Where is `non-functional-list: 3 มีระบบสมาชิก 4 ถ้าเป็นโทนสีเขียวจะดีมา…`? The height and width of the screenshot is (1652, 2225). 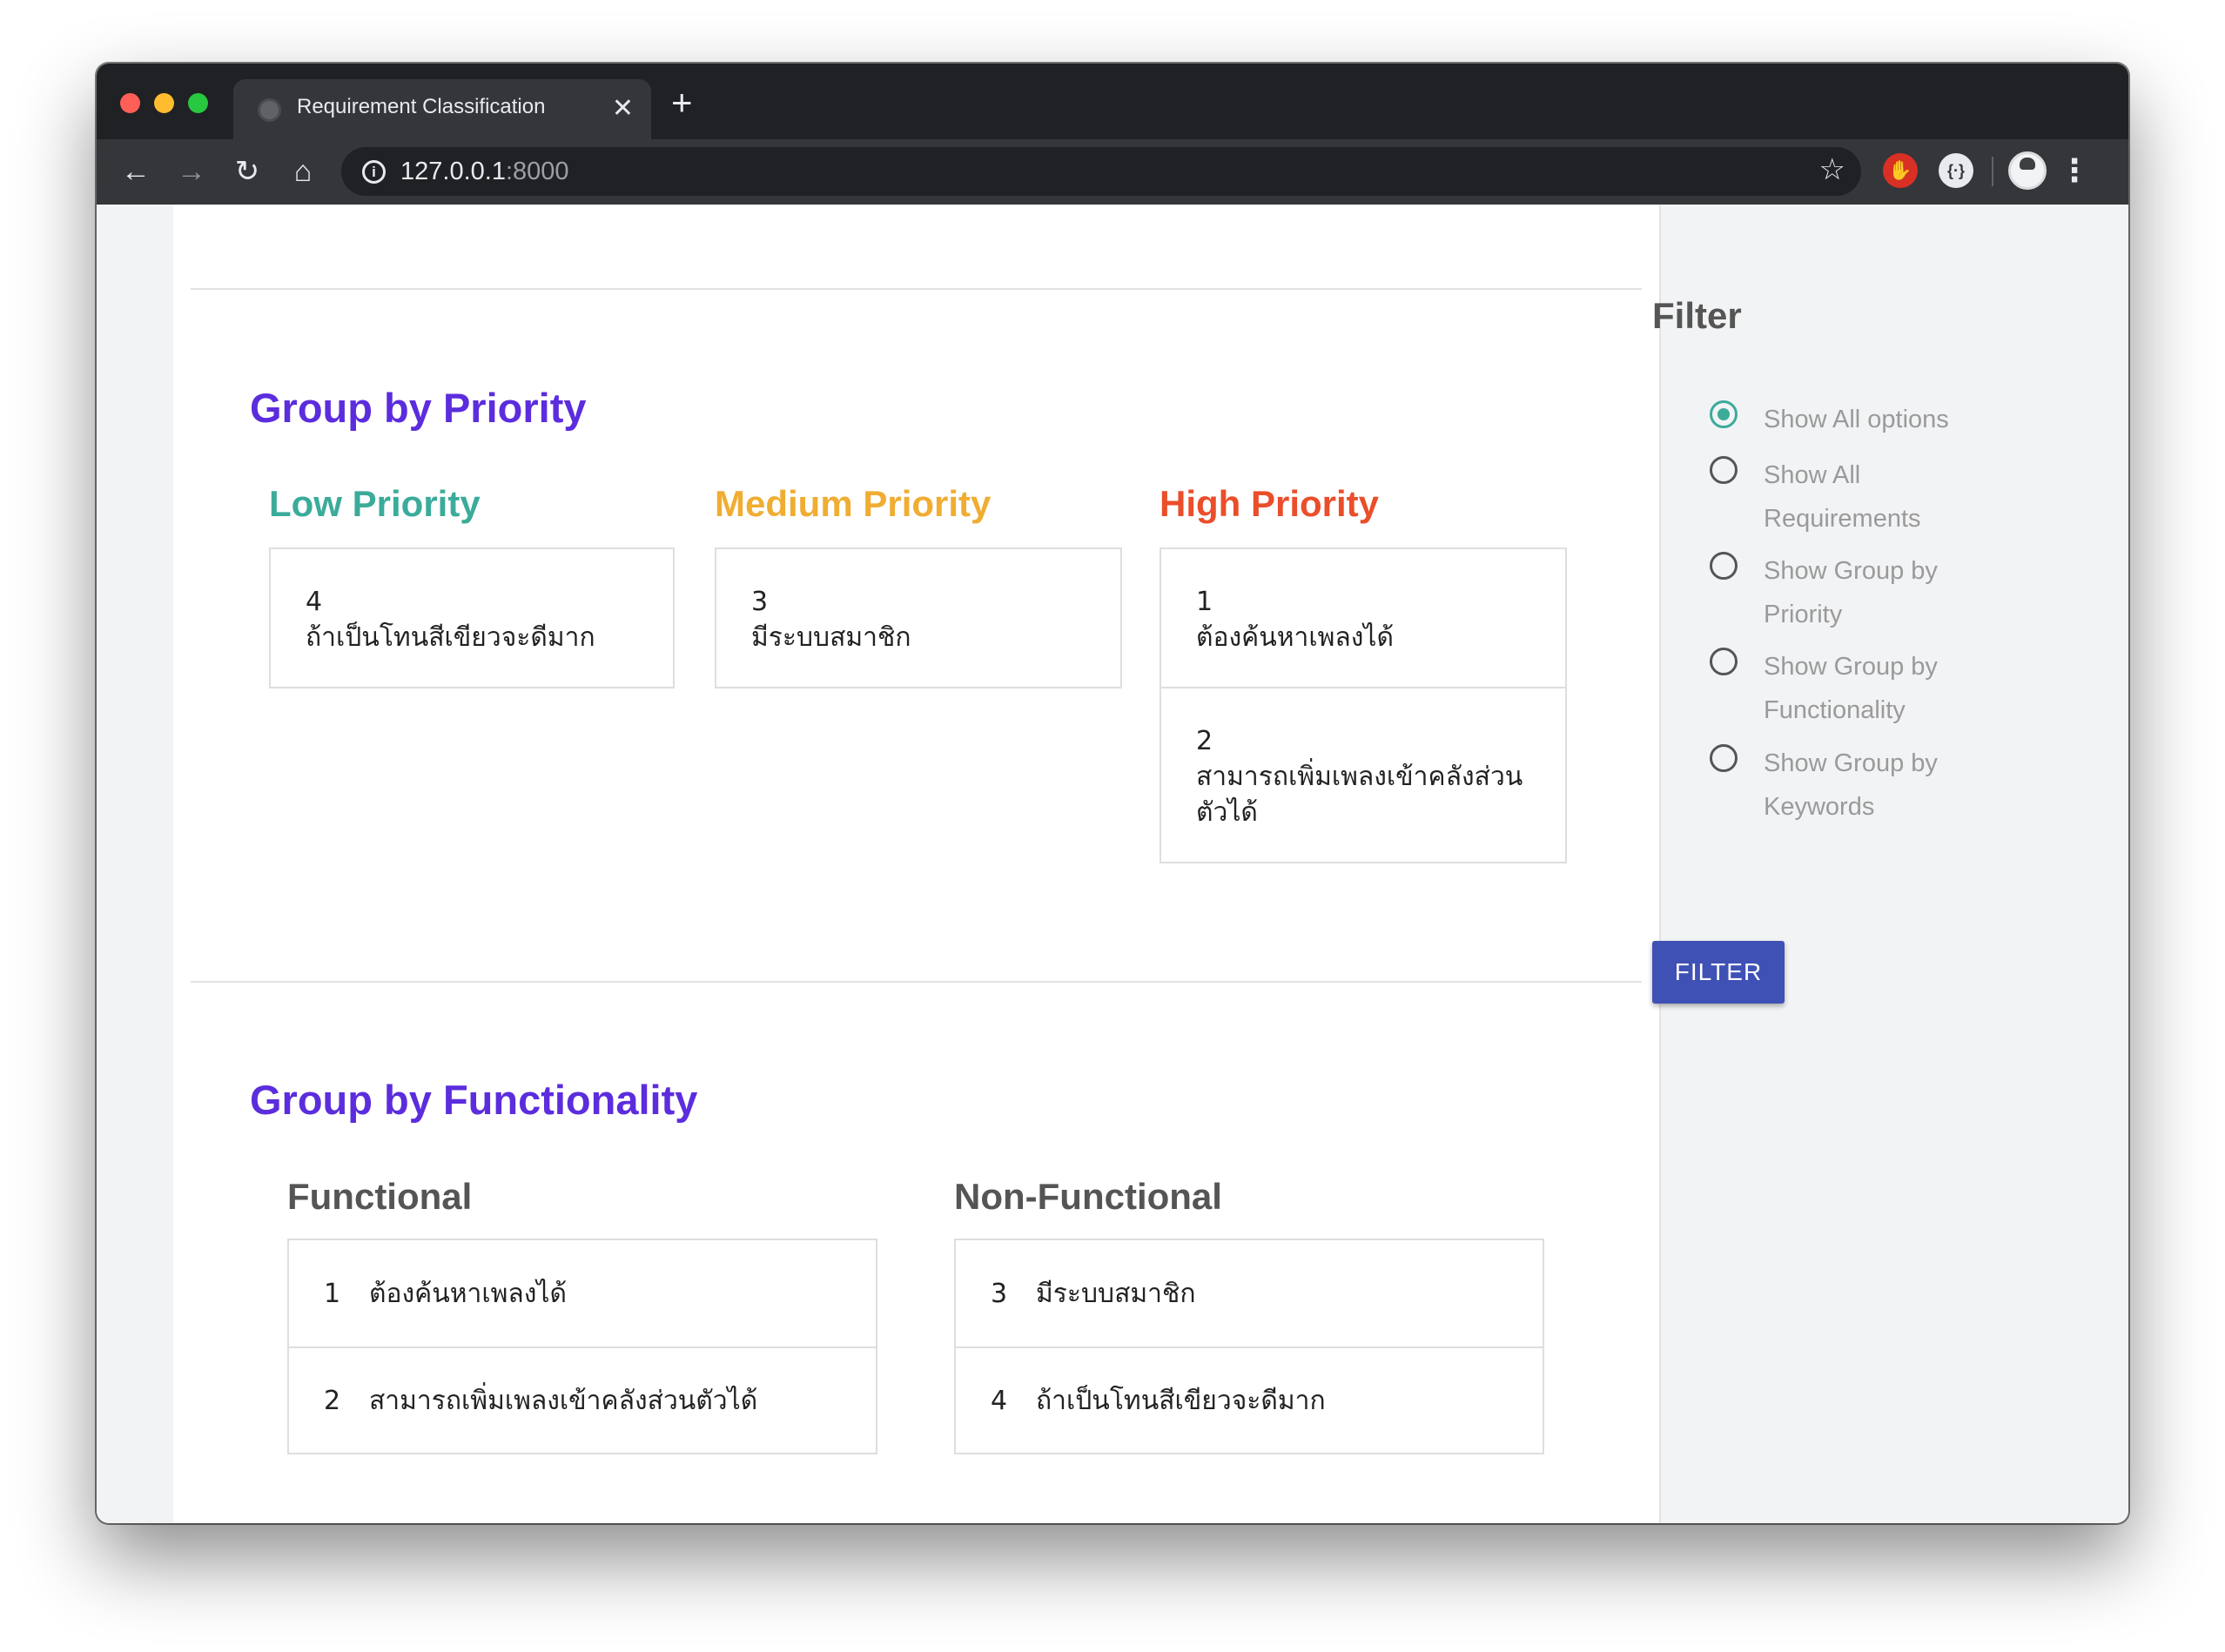
non-functional-list: 3 มีระบบสมาชิก 4 ถ้าเป็นโทนสีเขียวจะดีมา… is located at coordinates (1249, 1347).